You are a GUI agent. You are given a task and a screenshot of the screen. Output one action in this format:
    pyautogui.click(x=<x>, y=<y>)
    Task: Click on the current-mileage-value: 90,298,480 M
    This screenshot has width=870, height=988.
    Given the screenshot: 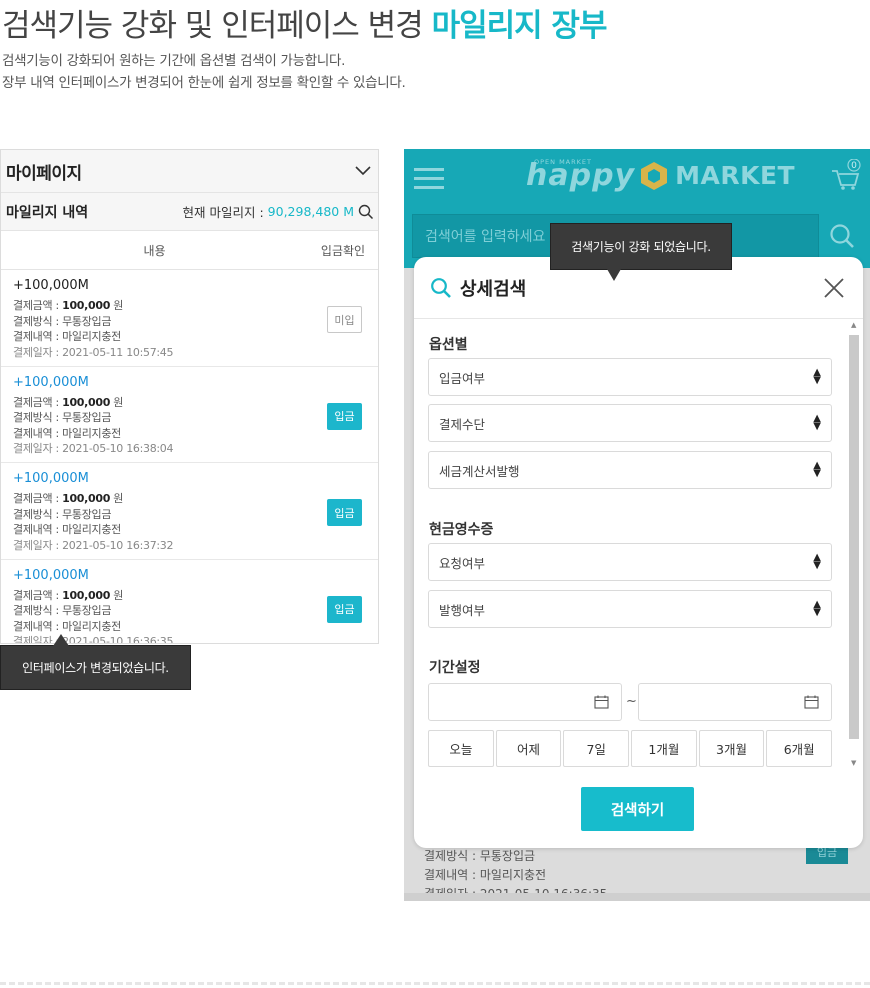 What is the action you would take?
    pyautogui.click(x=310, y=211)
    